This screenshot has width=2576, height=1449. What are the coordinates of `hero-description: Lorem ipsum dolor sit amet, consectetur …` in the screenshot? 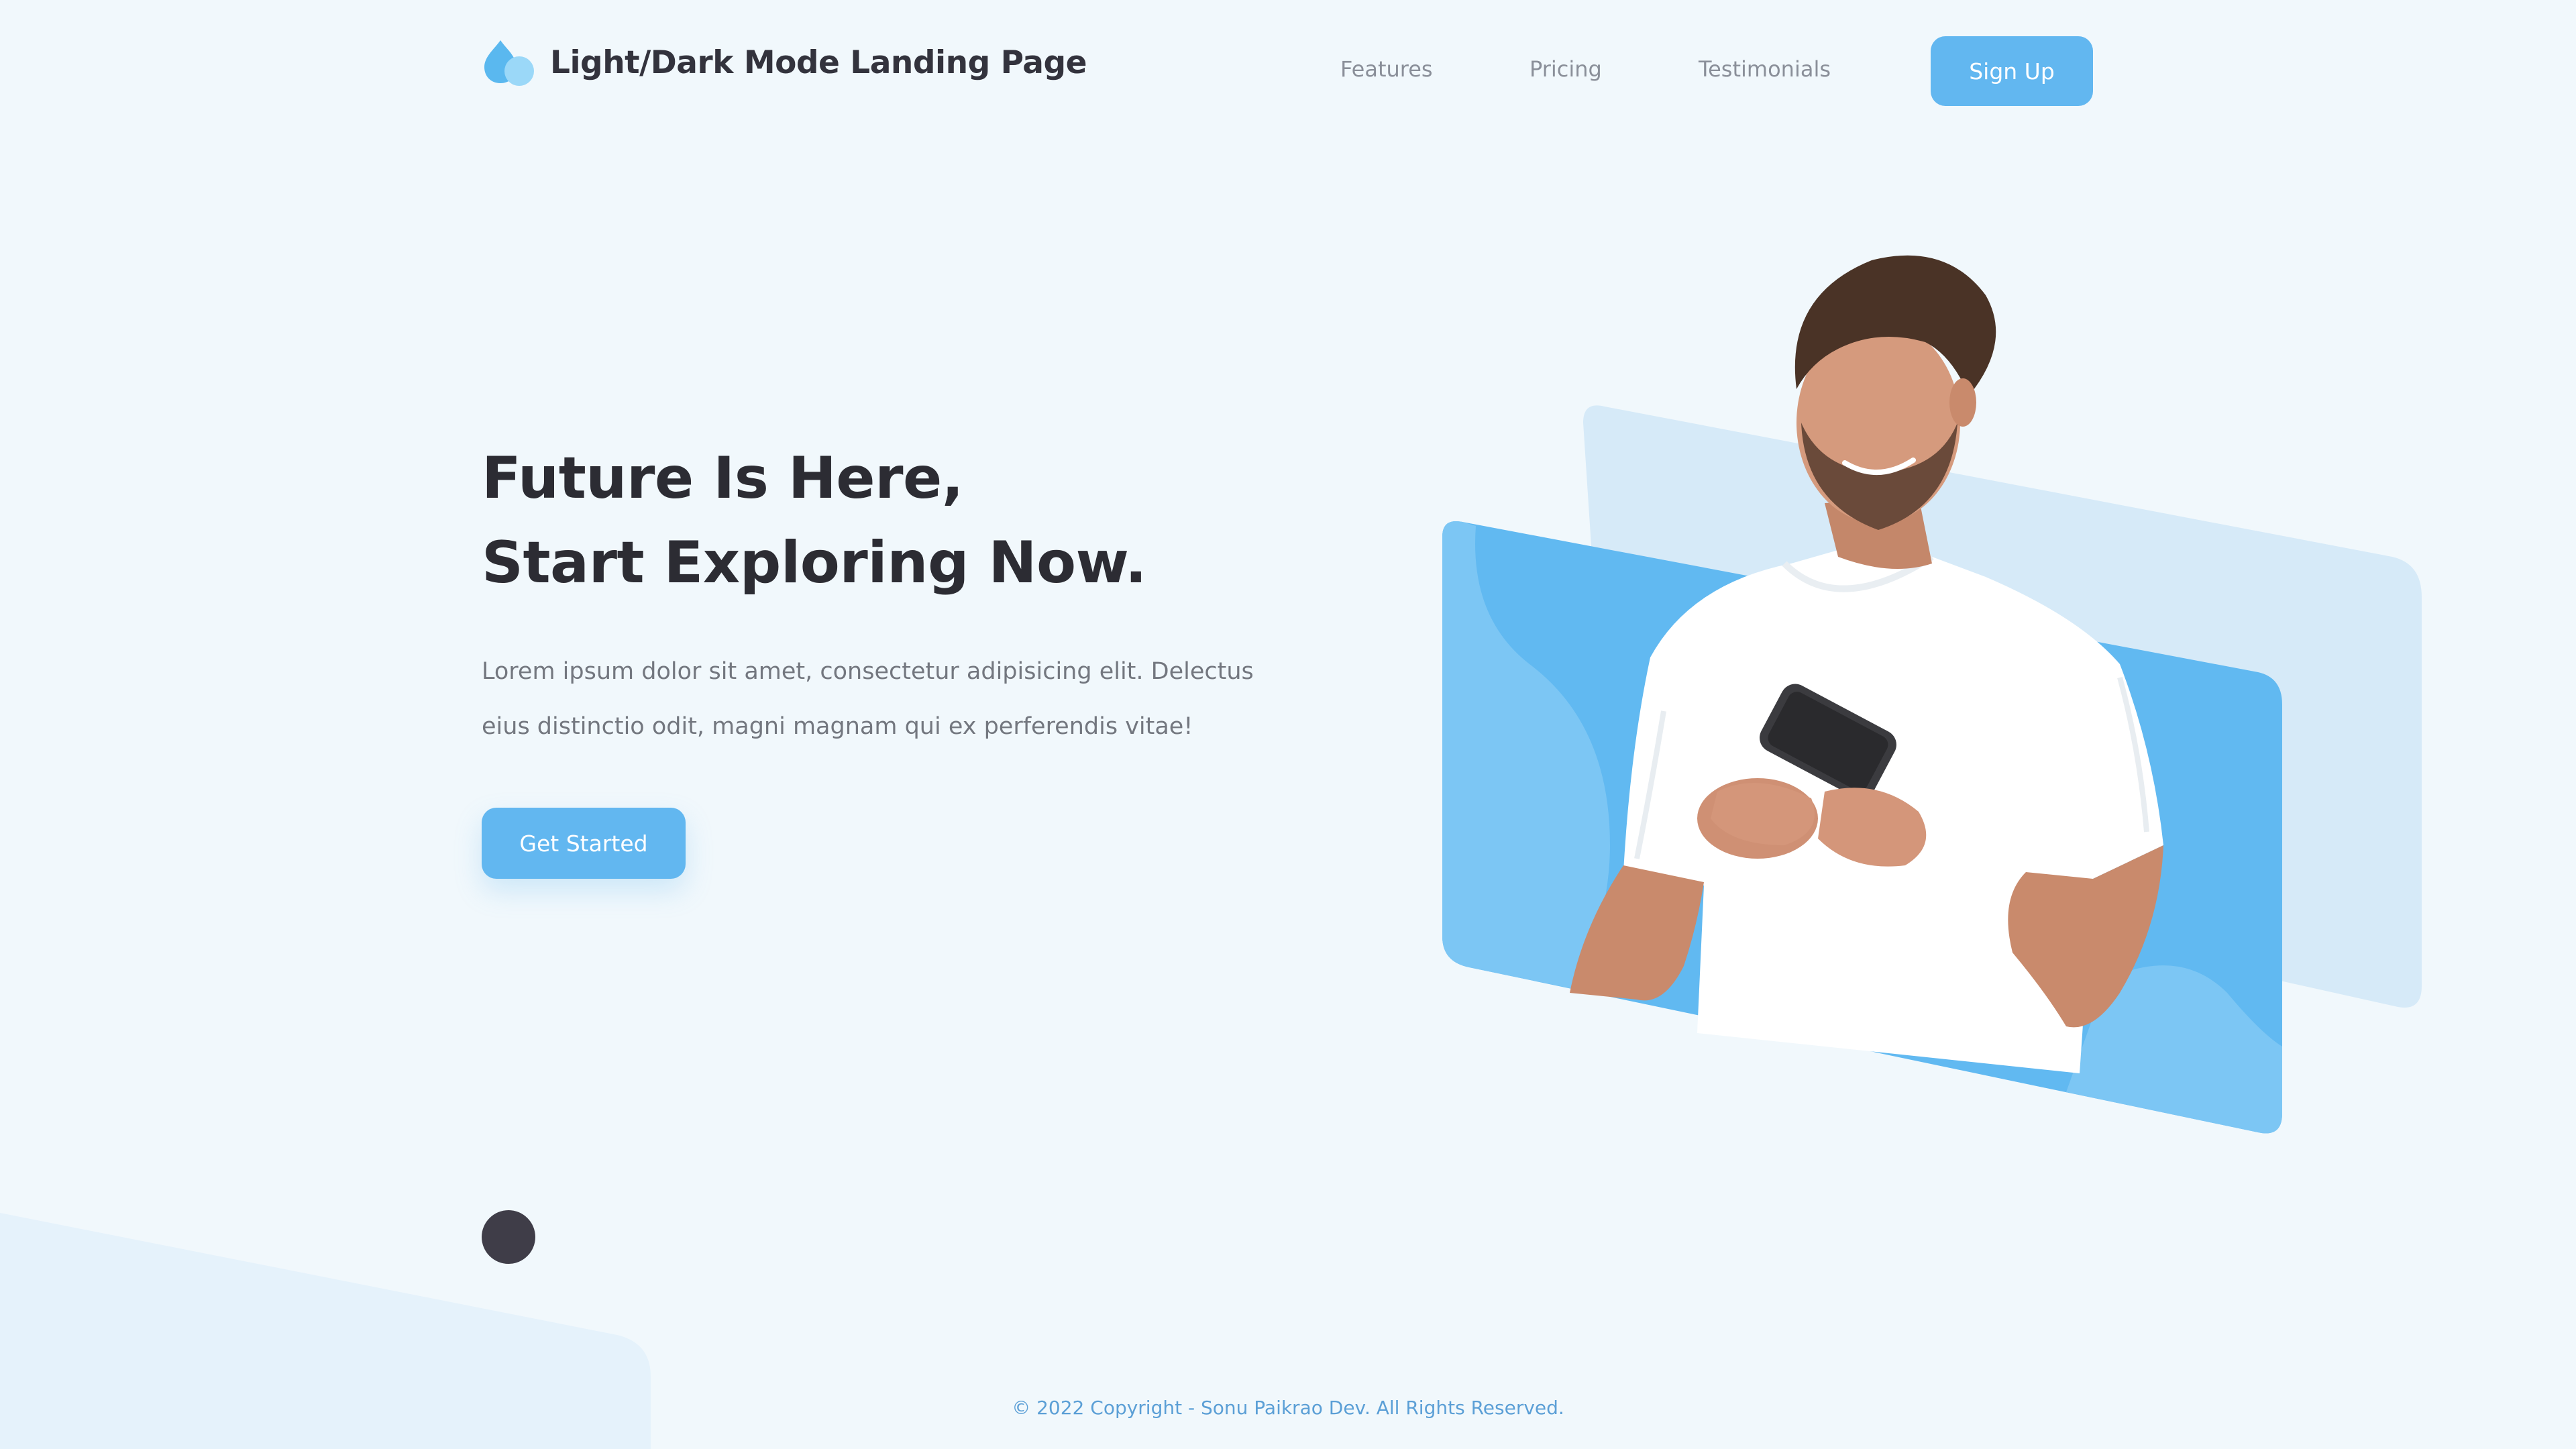 It's located at (868, 699).